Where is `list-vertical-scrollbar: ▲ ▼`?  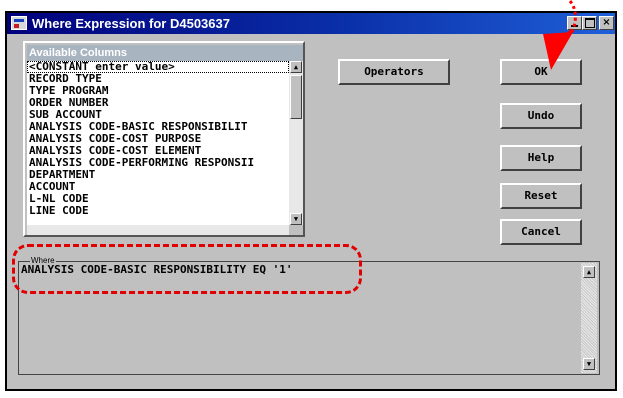
list-vertical-scrollbar: ▲ ▼ is located at coordinates (296, 143).